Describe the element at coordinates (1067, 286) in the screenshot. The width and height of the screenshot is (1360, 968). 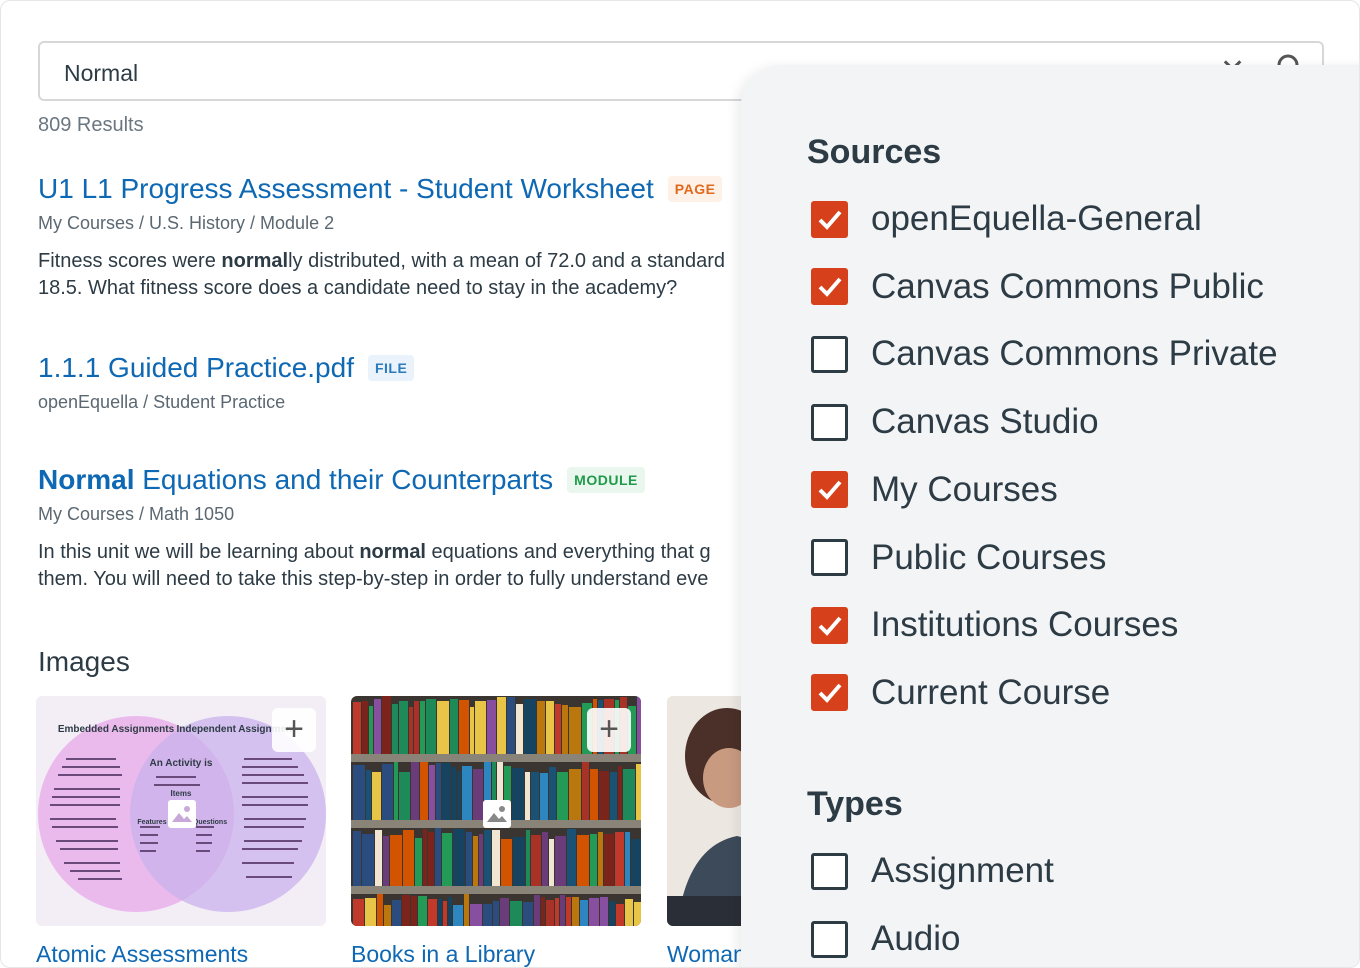
I see `checkbox-label: Canvas Commons Public` at that location.